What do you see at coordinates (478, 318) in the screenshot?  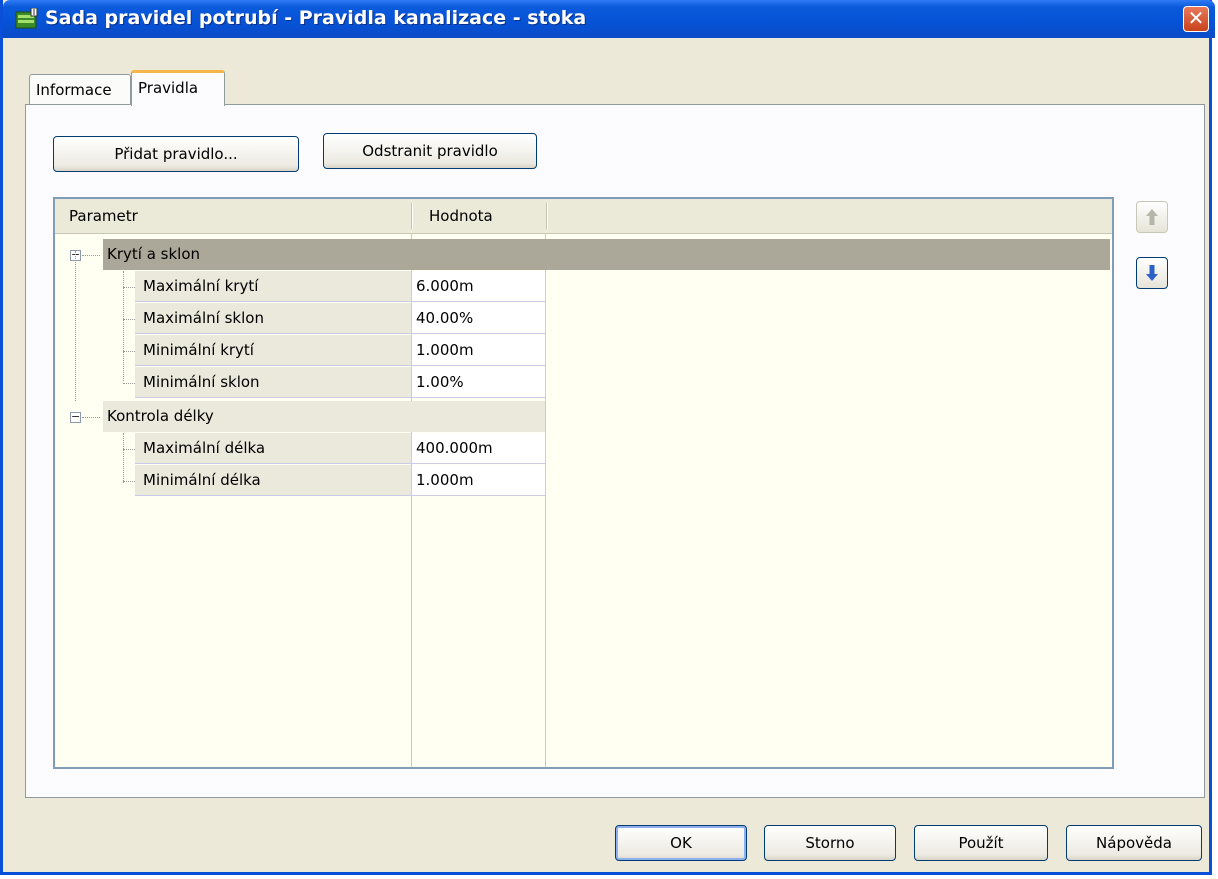 I see `param-value: 40.00%` at bounding box center [478, 318].